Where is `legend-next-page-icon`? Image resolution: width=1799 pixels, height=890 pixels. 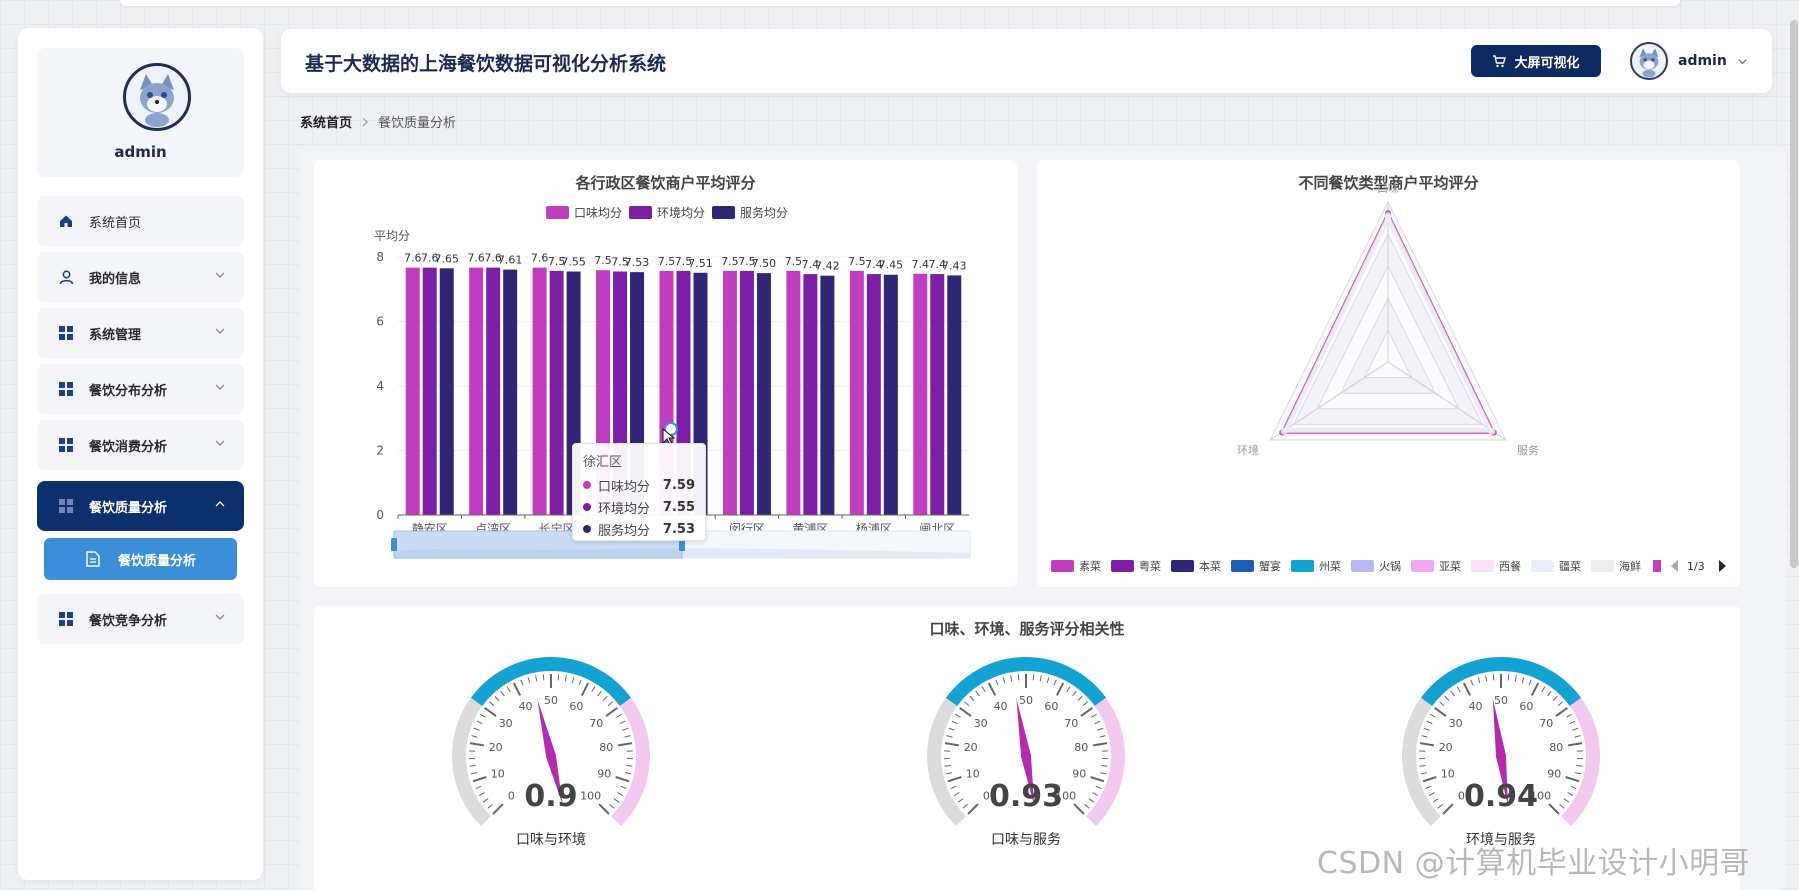
legend-next-page-icon is located at coordinates (1722, 566).